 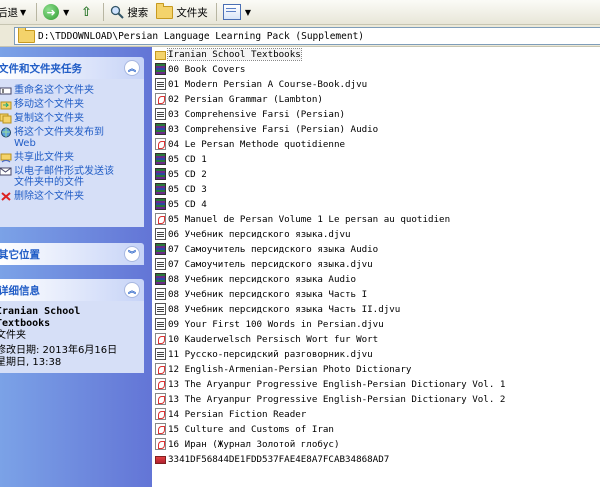 I want to click on file-list-item: 05 CD 3, so click(x=181, y=189).